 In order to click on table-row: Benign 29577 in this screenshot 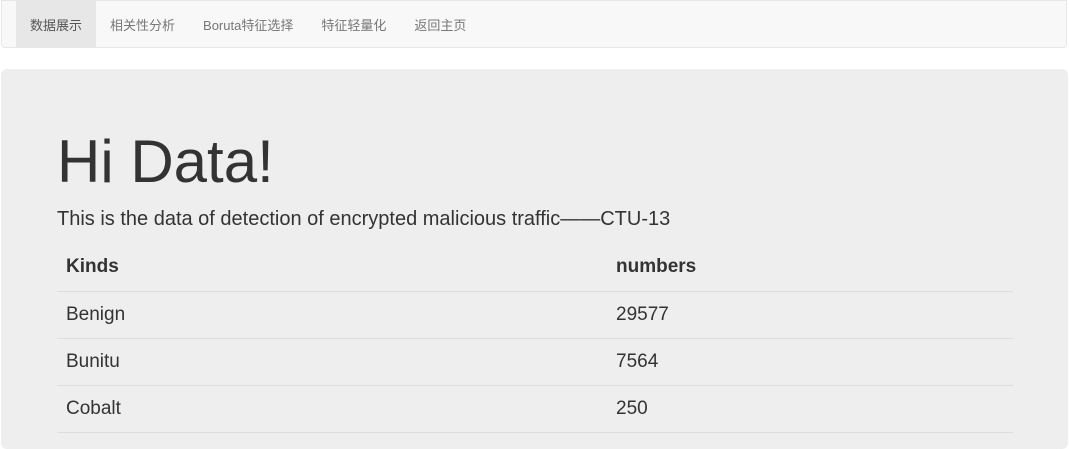, I will do `click(535, 315)`.